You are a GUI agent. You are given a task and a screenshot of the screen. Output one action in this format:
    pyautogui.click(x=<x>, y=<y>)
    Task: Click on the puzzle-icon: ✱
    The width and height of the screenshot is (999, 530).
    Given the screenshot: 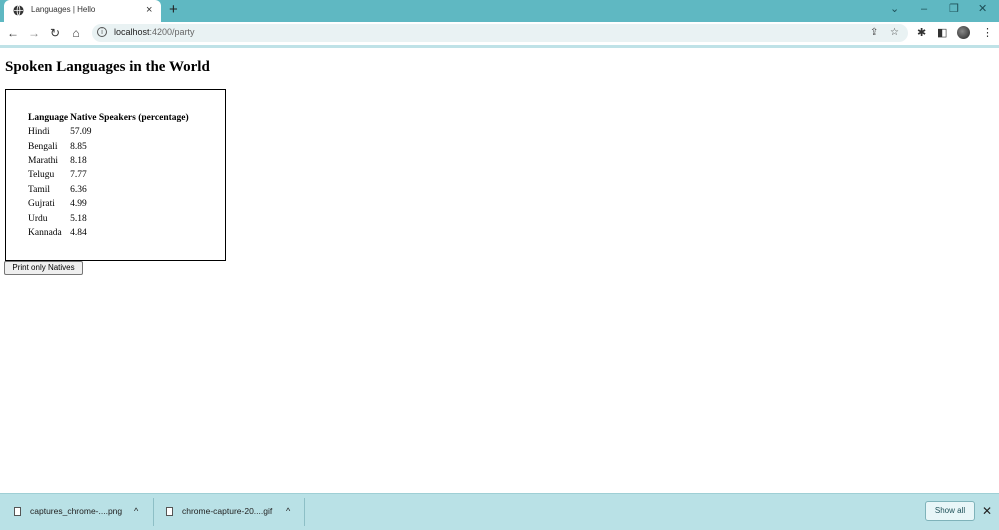 What is the action you would take?
    pyautogui.click(x=921, y=33)
    